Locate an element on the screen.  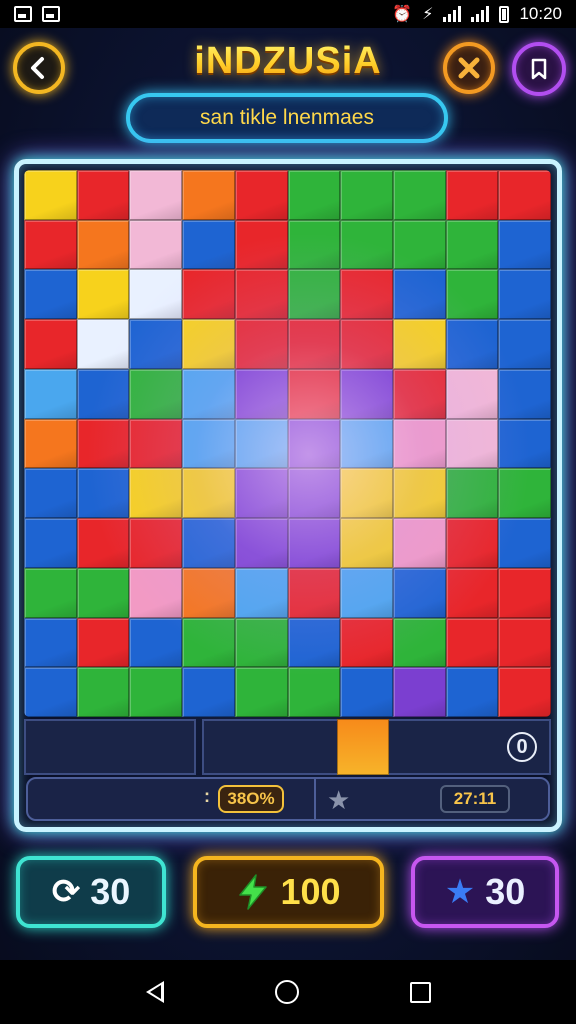
close-button is located at coordinates (469, 68).